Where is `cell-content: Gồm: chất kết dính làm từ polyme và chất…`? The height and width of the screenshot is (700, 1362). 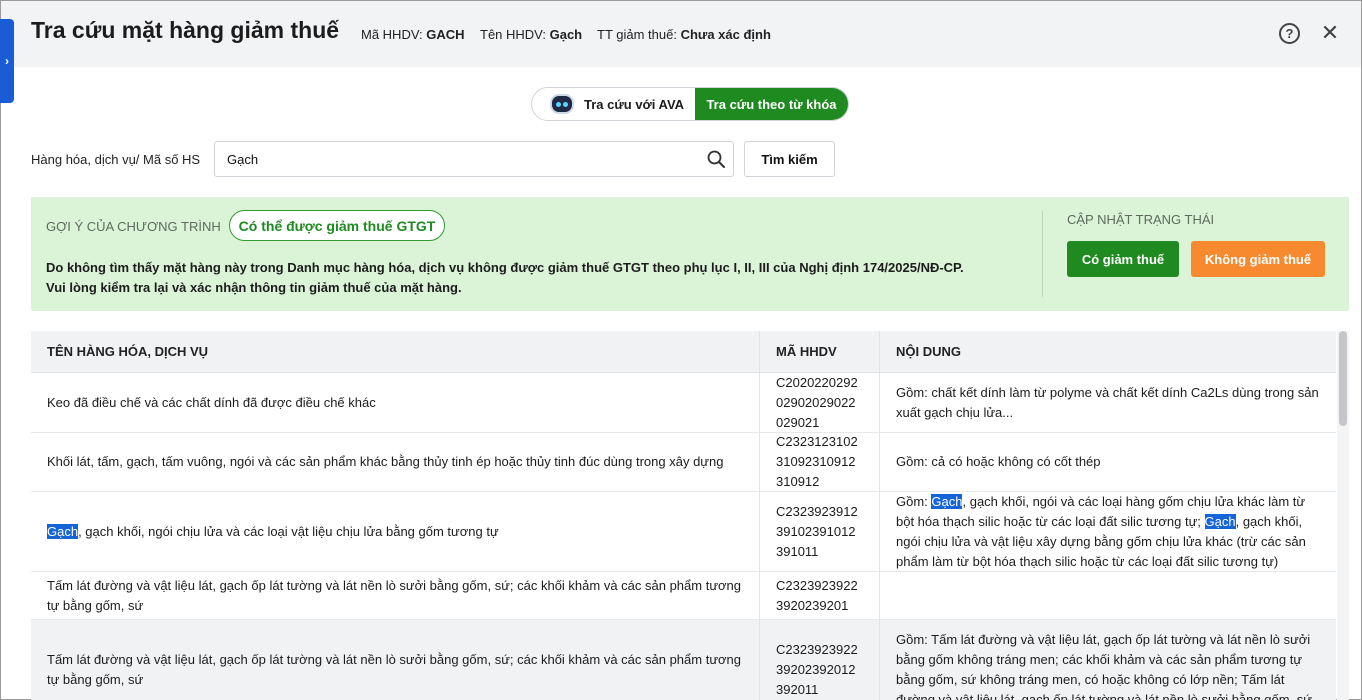
cell-content: Gồm: chất kết dính làm từ polyme và chất… is located at coordinates (1107, 402).